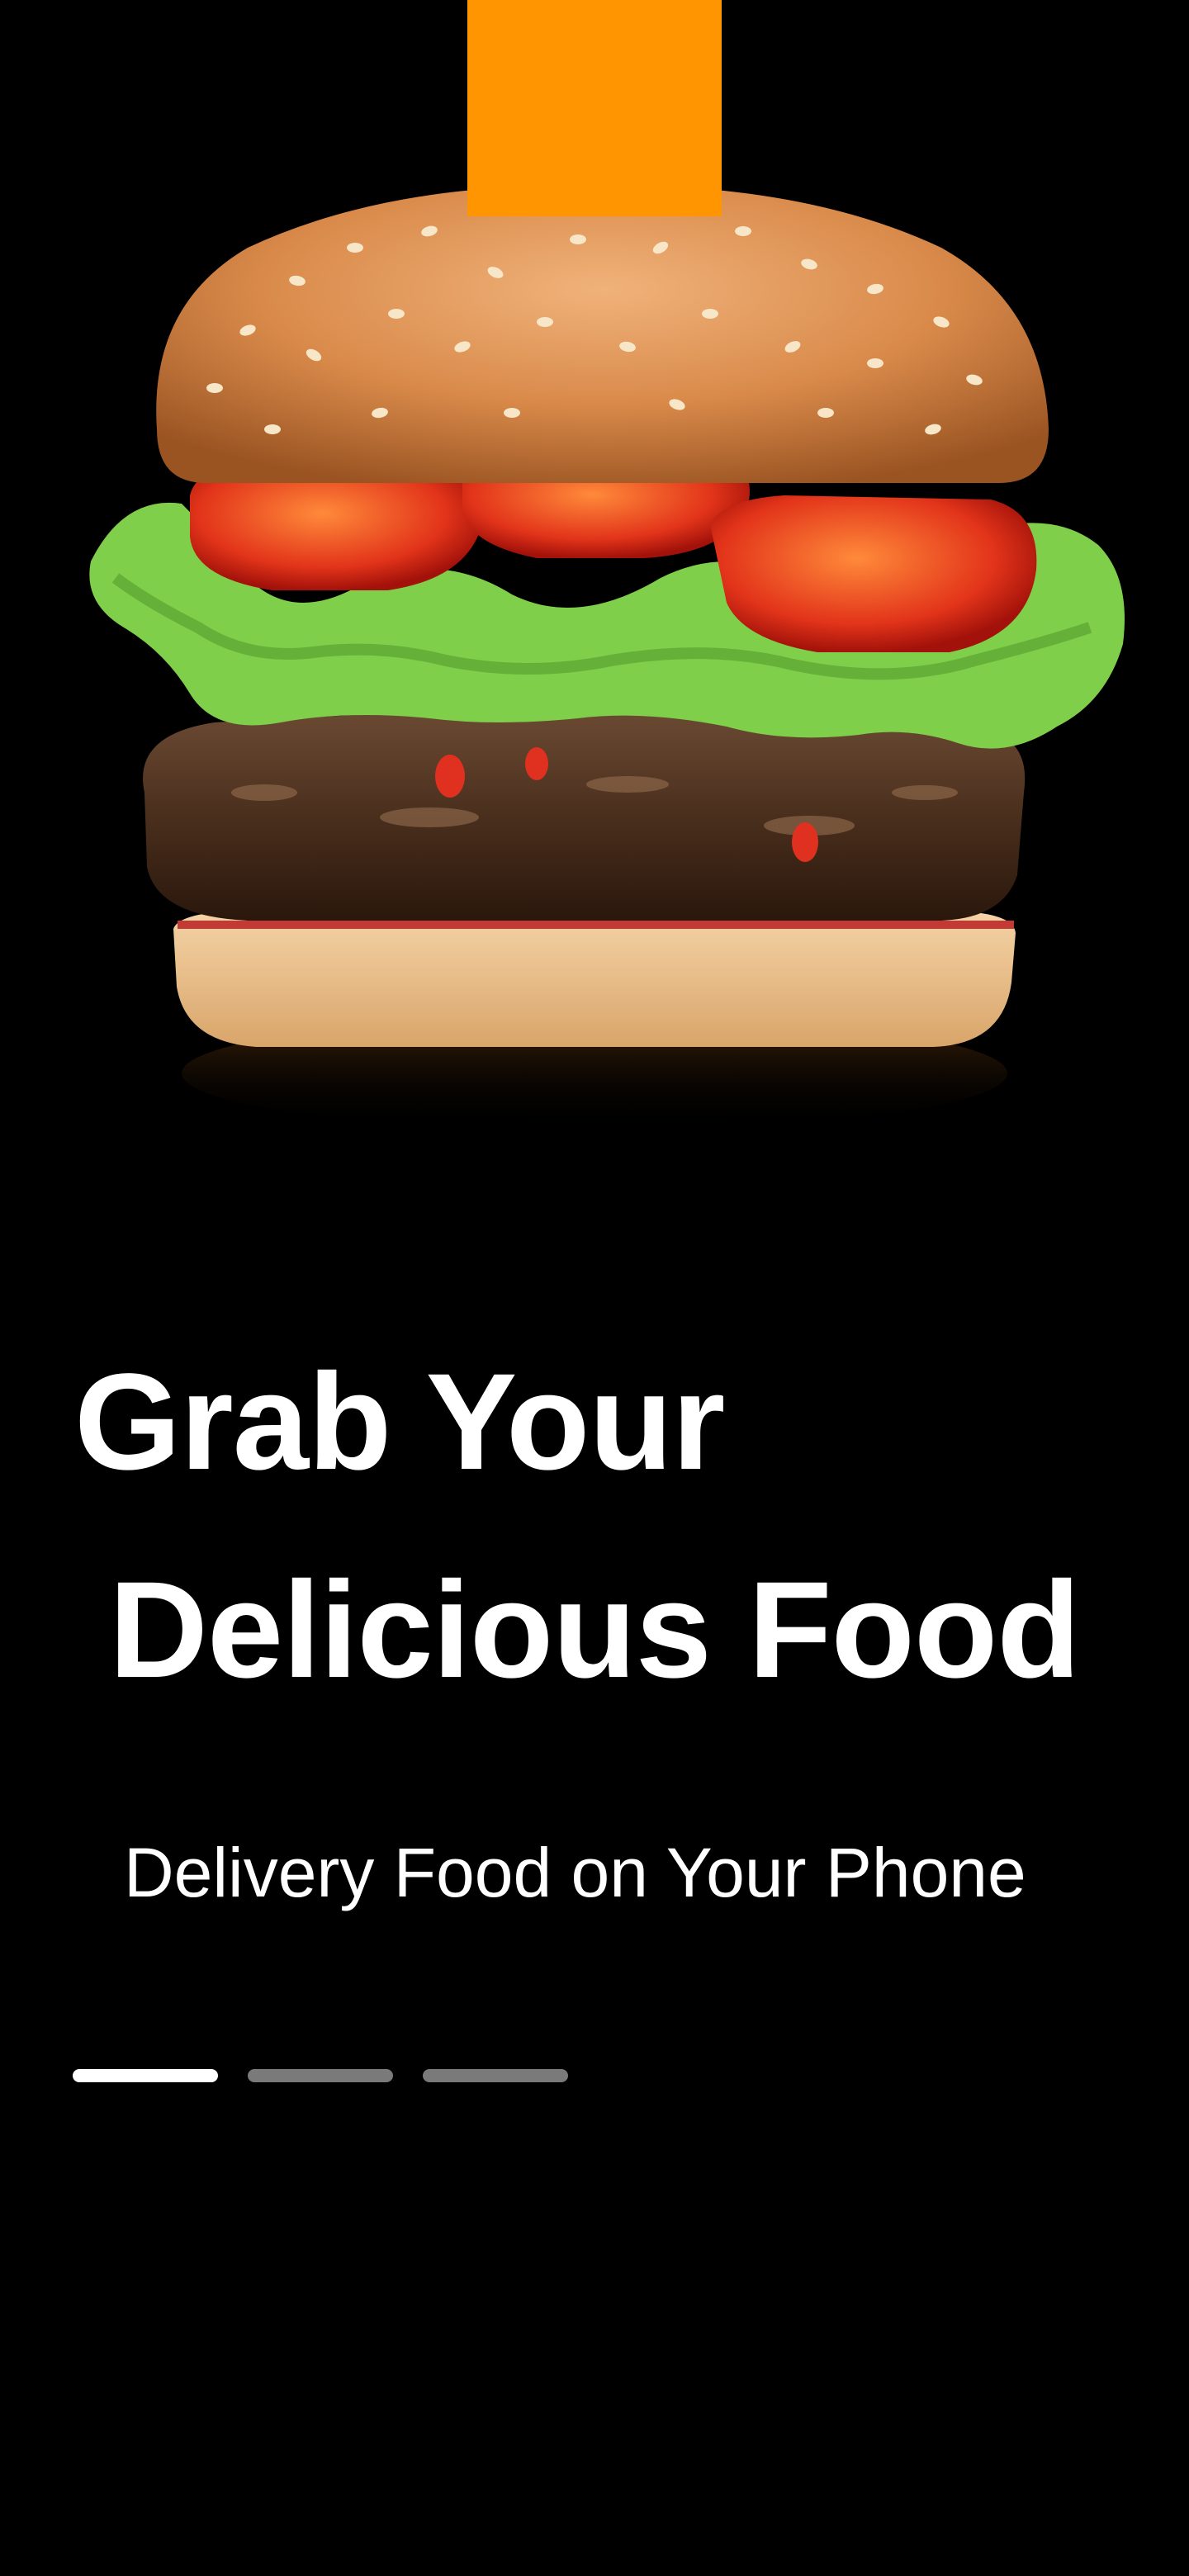  I want to click on title-line-1: Grab Your, so click(399, 1422).